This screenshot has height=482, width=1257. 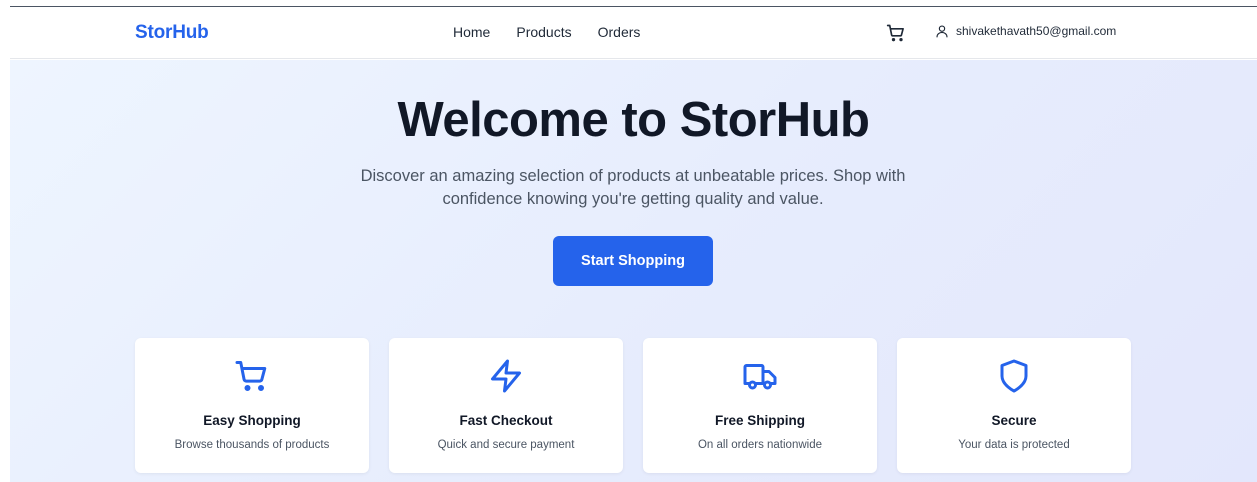 I want to click on feature-card-free-shipping: Free Shipping On all orders nationwide, so click(x=760, y=405).